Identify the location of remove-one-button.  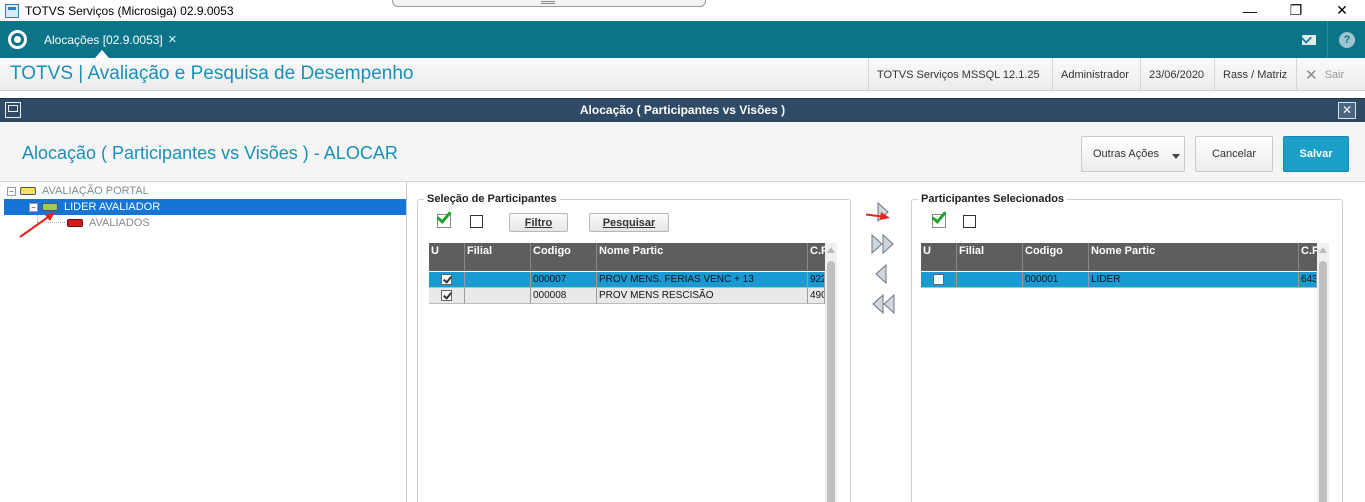
(884, 274).